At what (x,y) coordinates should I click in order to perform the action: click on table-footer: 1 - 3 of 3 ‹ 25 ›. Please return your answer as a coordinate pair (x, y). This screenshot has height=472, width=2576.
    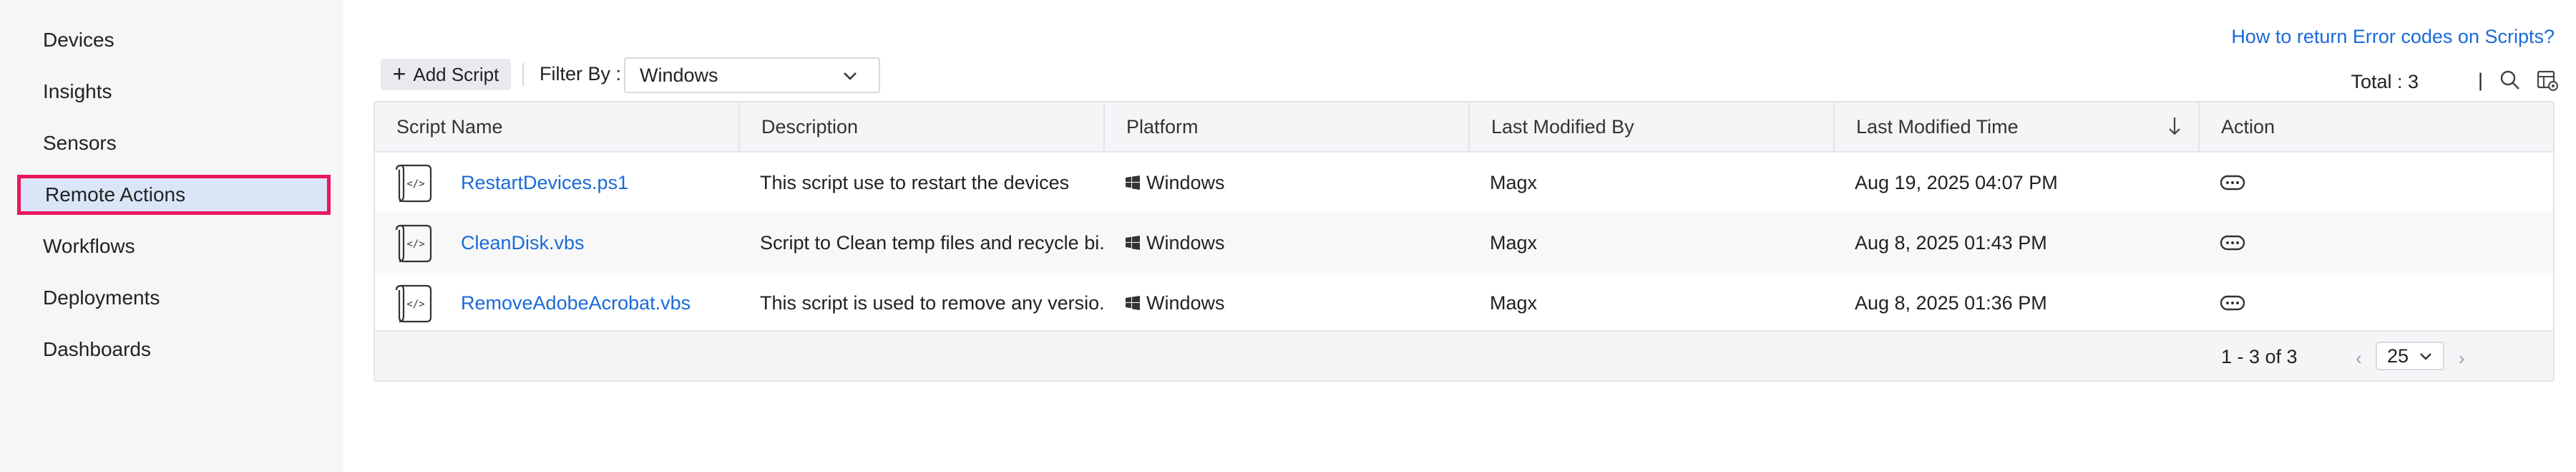
    Looking at the image, I should click on (1464, 355).